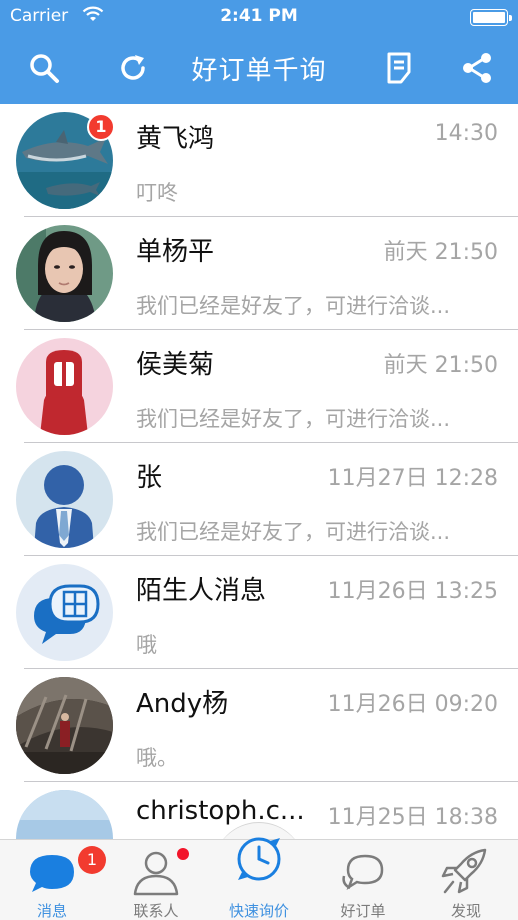 The width and height of the screenshot is (518, 920). Describe the element at coordinates (412, 478) in the screenshot. I see `message-time: 11月27日 12:28` at that location.